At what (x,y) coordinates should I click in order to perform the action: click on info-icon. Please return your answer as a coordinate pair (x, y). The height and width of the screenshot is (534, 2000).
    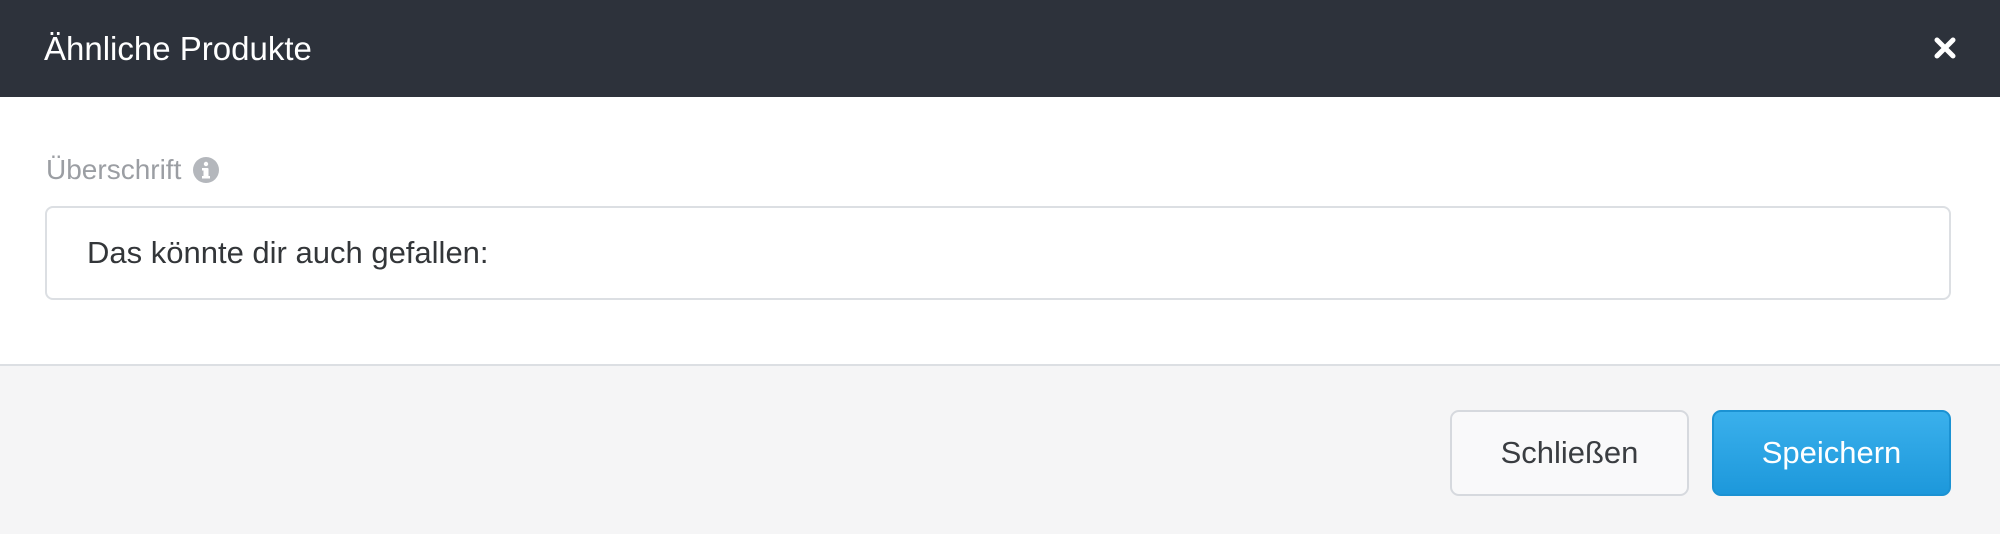
    Looking at the image, I should click on (206, 170).